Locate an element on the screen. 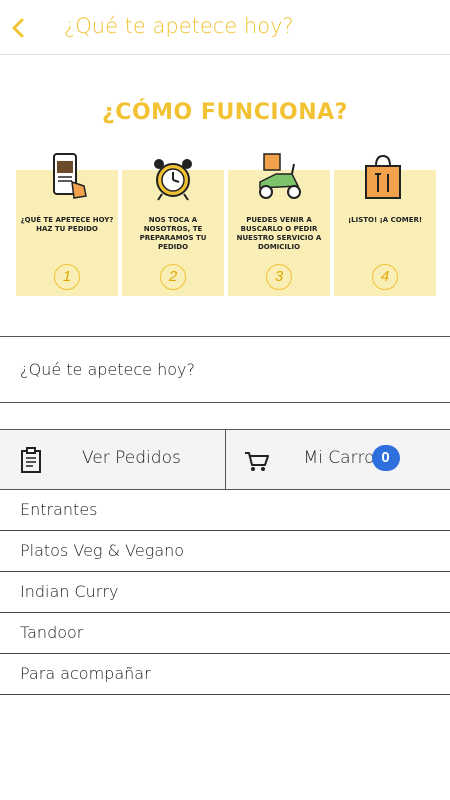  category-label: Entrantes is located at coordinates (59, 509).